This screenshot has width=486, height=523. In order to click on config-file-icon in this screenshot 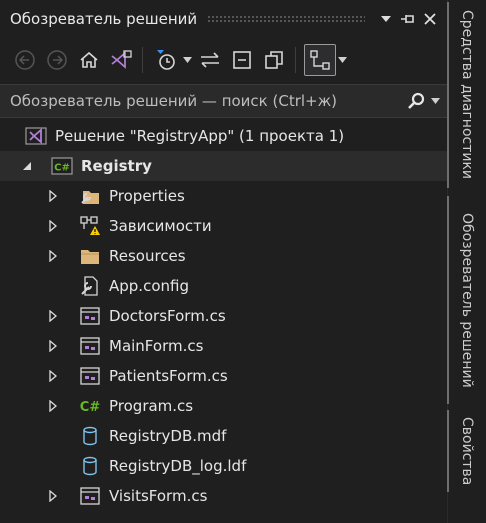, I will do `click(90, 286)`.